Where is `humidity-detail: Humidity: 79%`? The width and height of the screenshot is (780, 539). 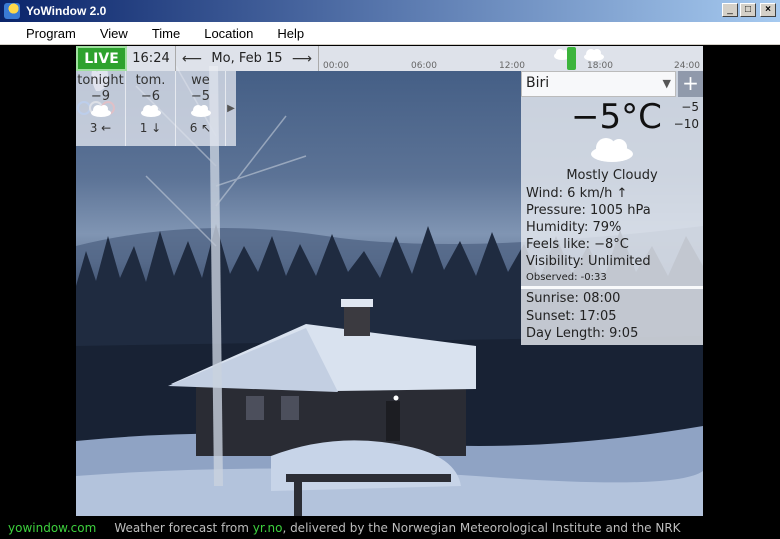
humidity-detail: Humidity: 79% is located at coordinates (574, 227).